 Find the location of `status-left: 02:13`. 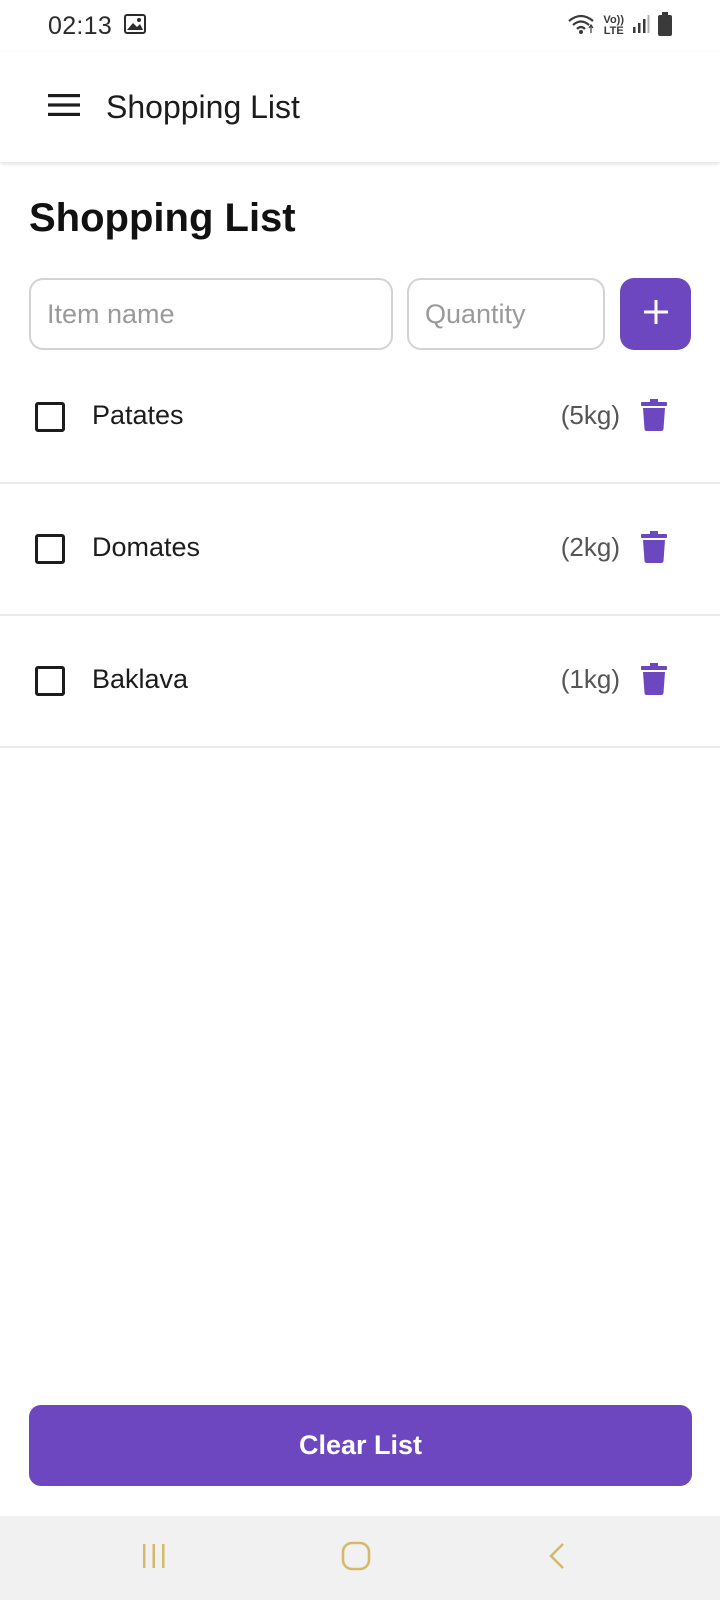

status-left: 02:13 is located at coordinates (97, 26).